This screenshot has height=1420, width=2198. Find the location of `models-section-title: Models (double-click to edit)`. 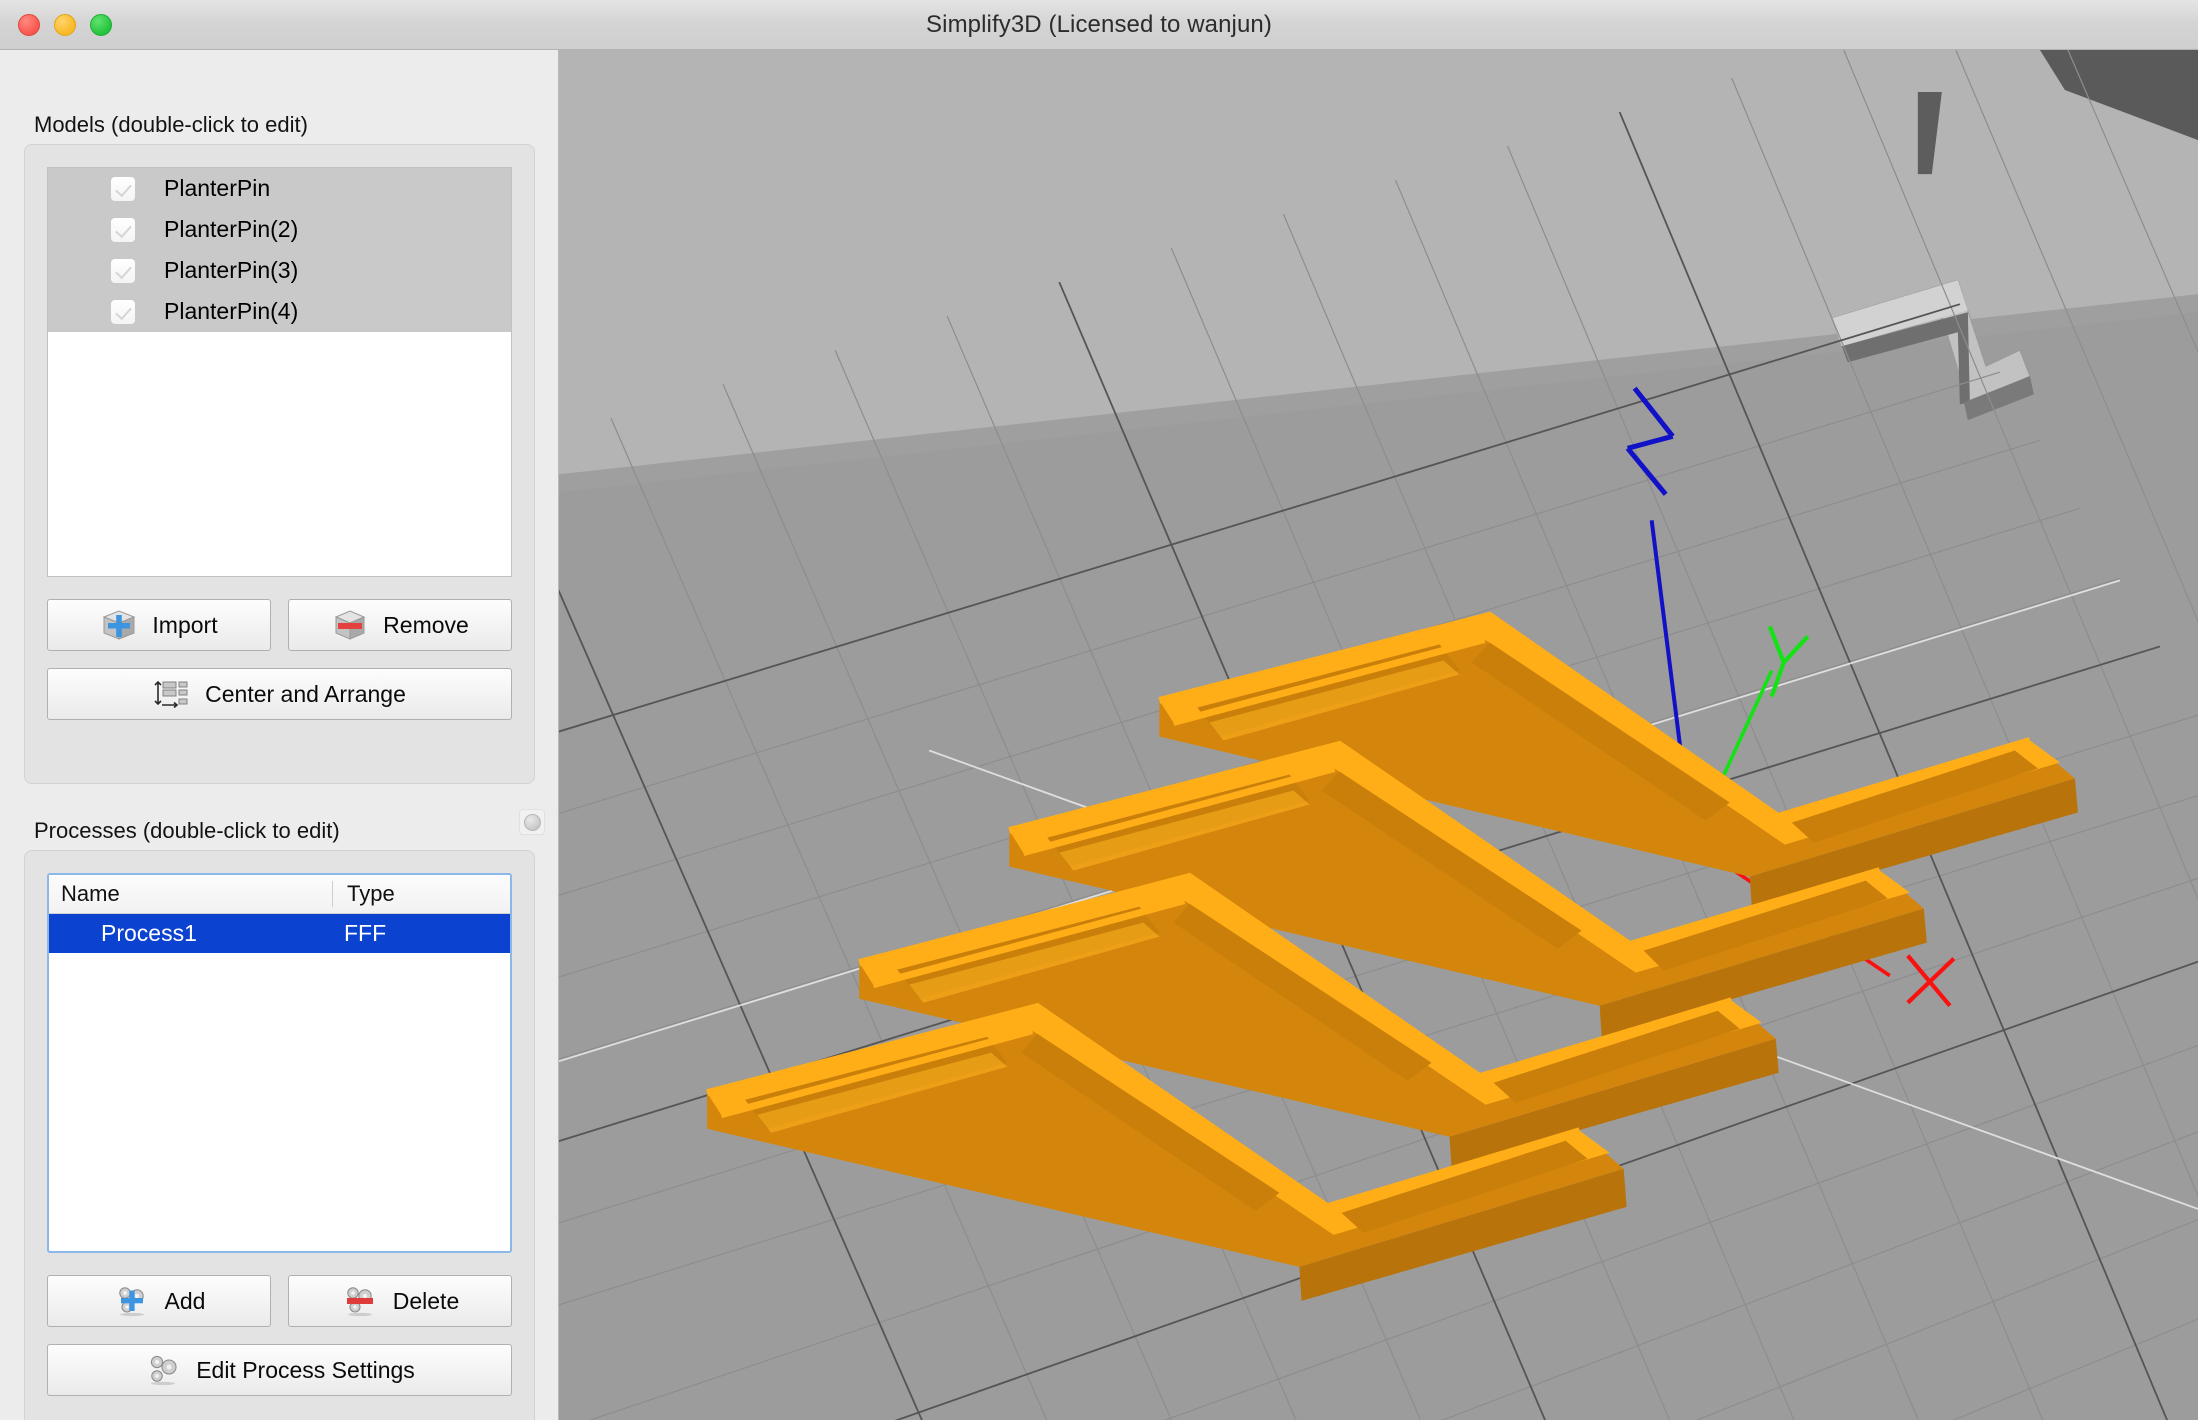

models-section-title: Models (double-click to edit) is located at coordinates (171, 124).